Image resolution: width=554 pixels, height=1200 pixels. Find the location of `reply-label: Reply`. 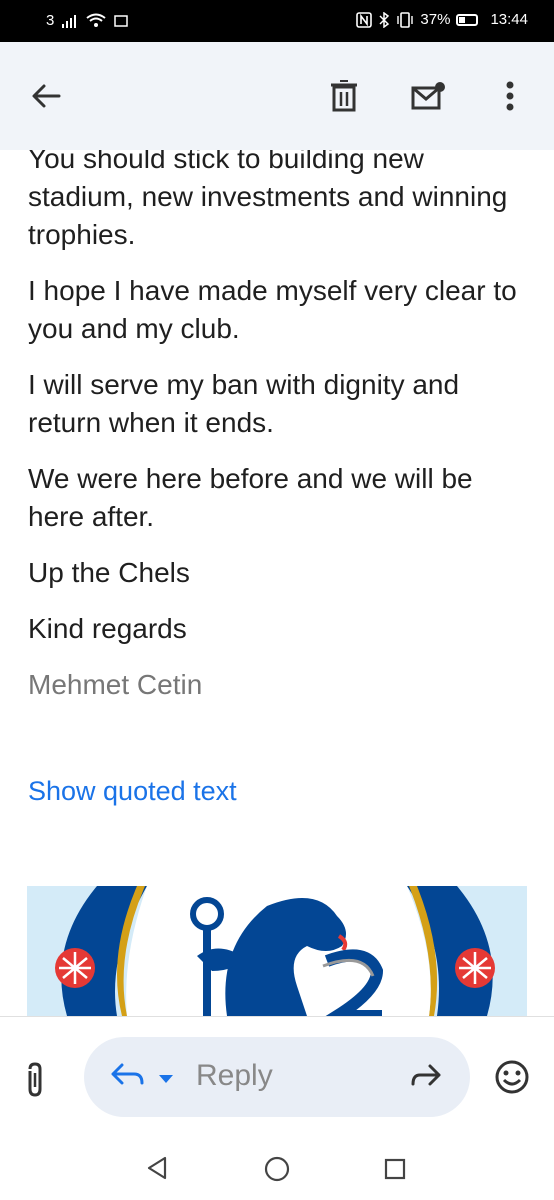

reply-label: Reply is located at coordinates (234, 1075).